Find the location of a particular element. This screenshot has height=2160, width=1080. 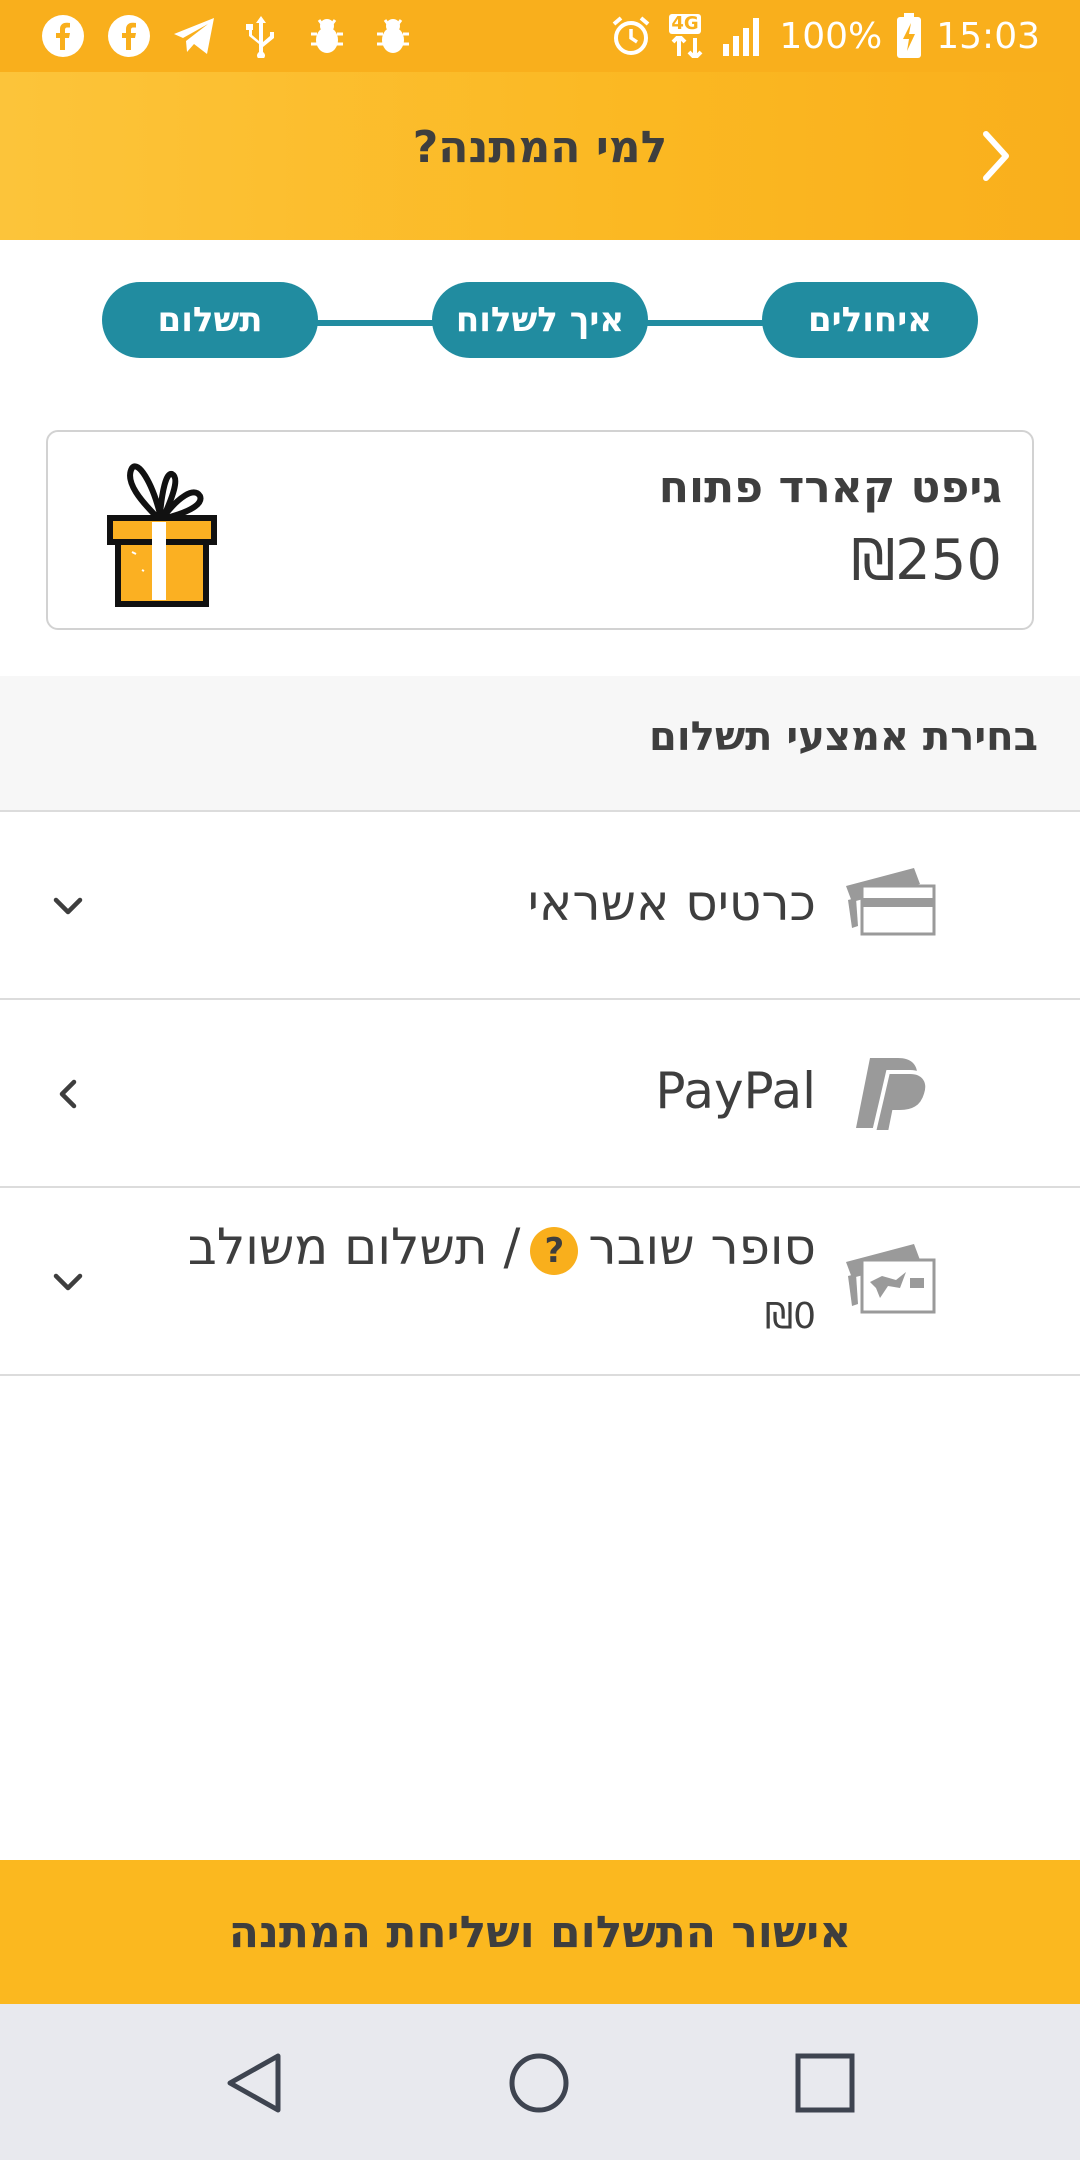

payment-method-label: PayPal is located at coordinates (735, 1091).